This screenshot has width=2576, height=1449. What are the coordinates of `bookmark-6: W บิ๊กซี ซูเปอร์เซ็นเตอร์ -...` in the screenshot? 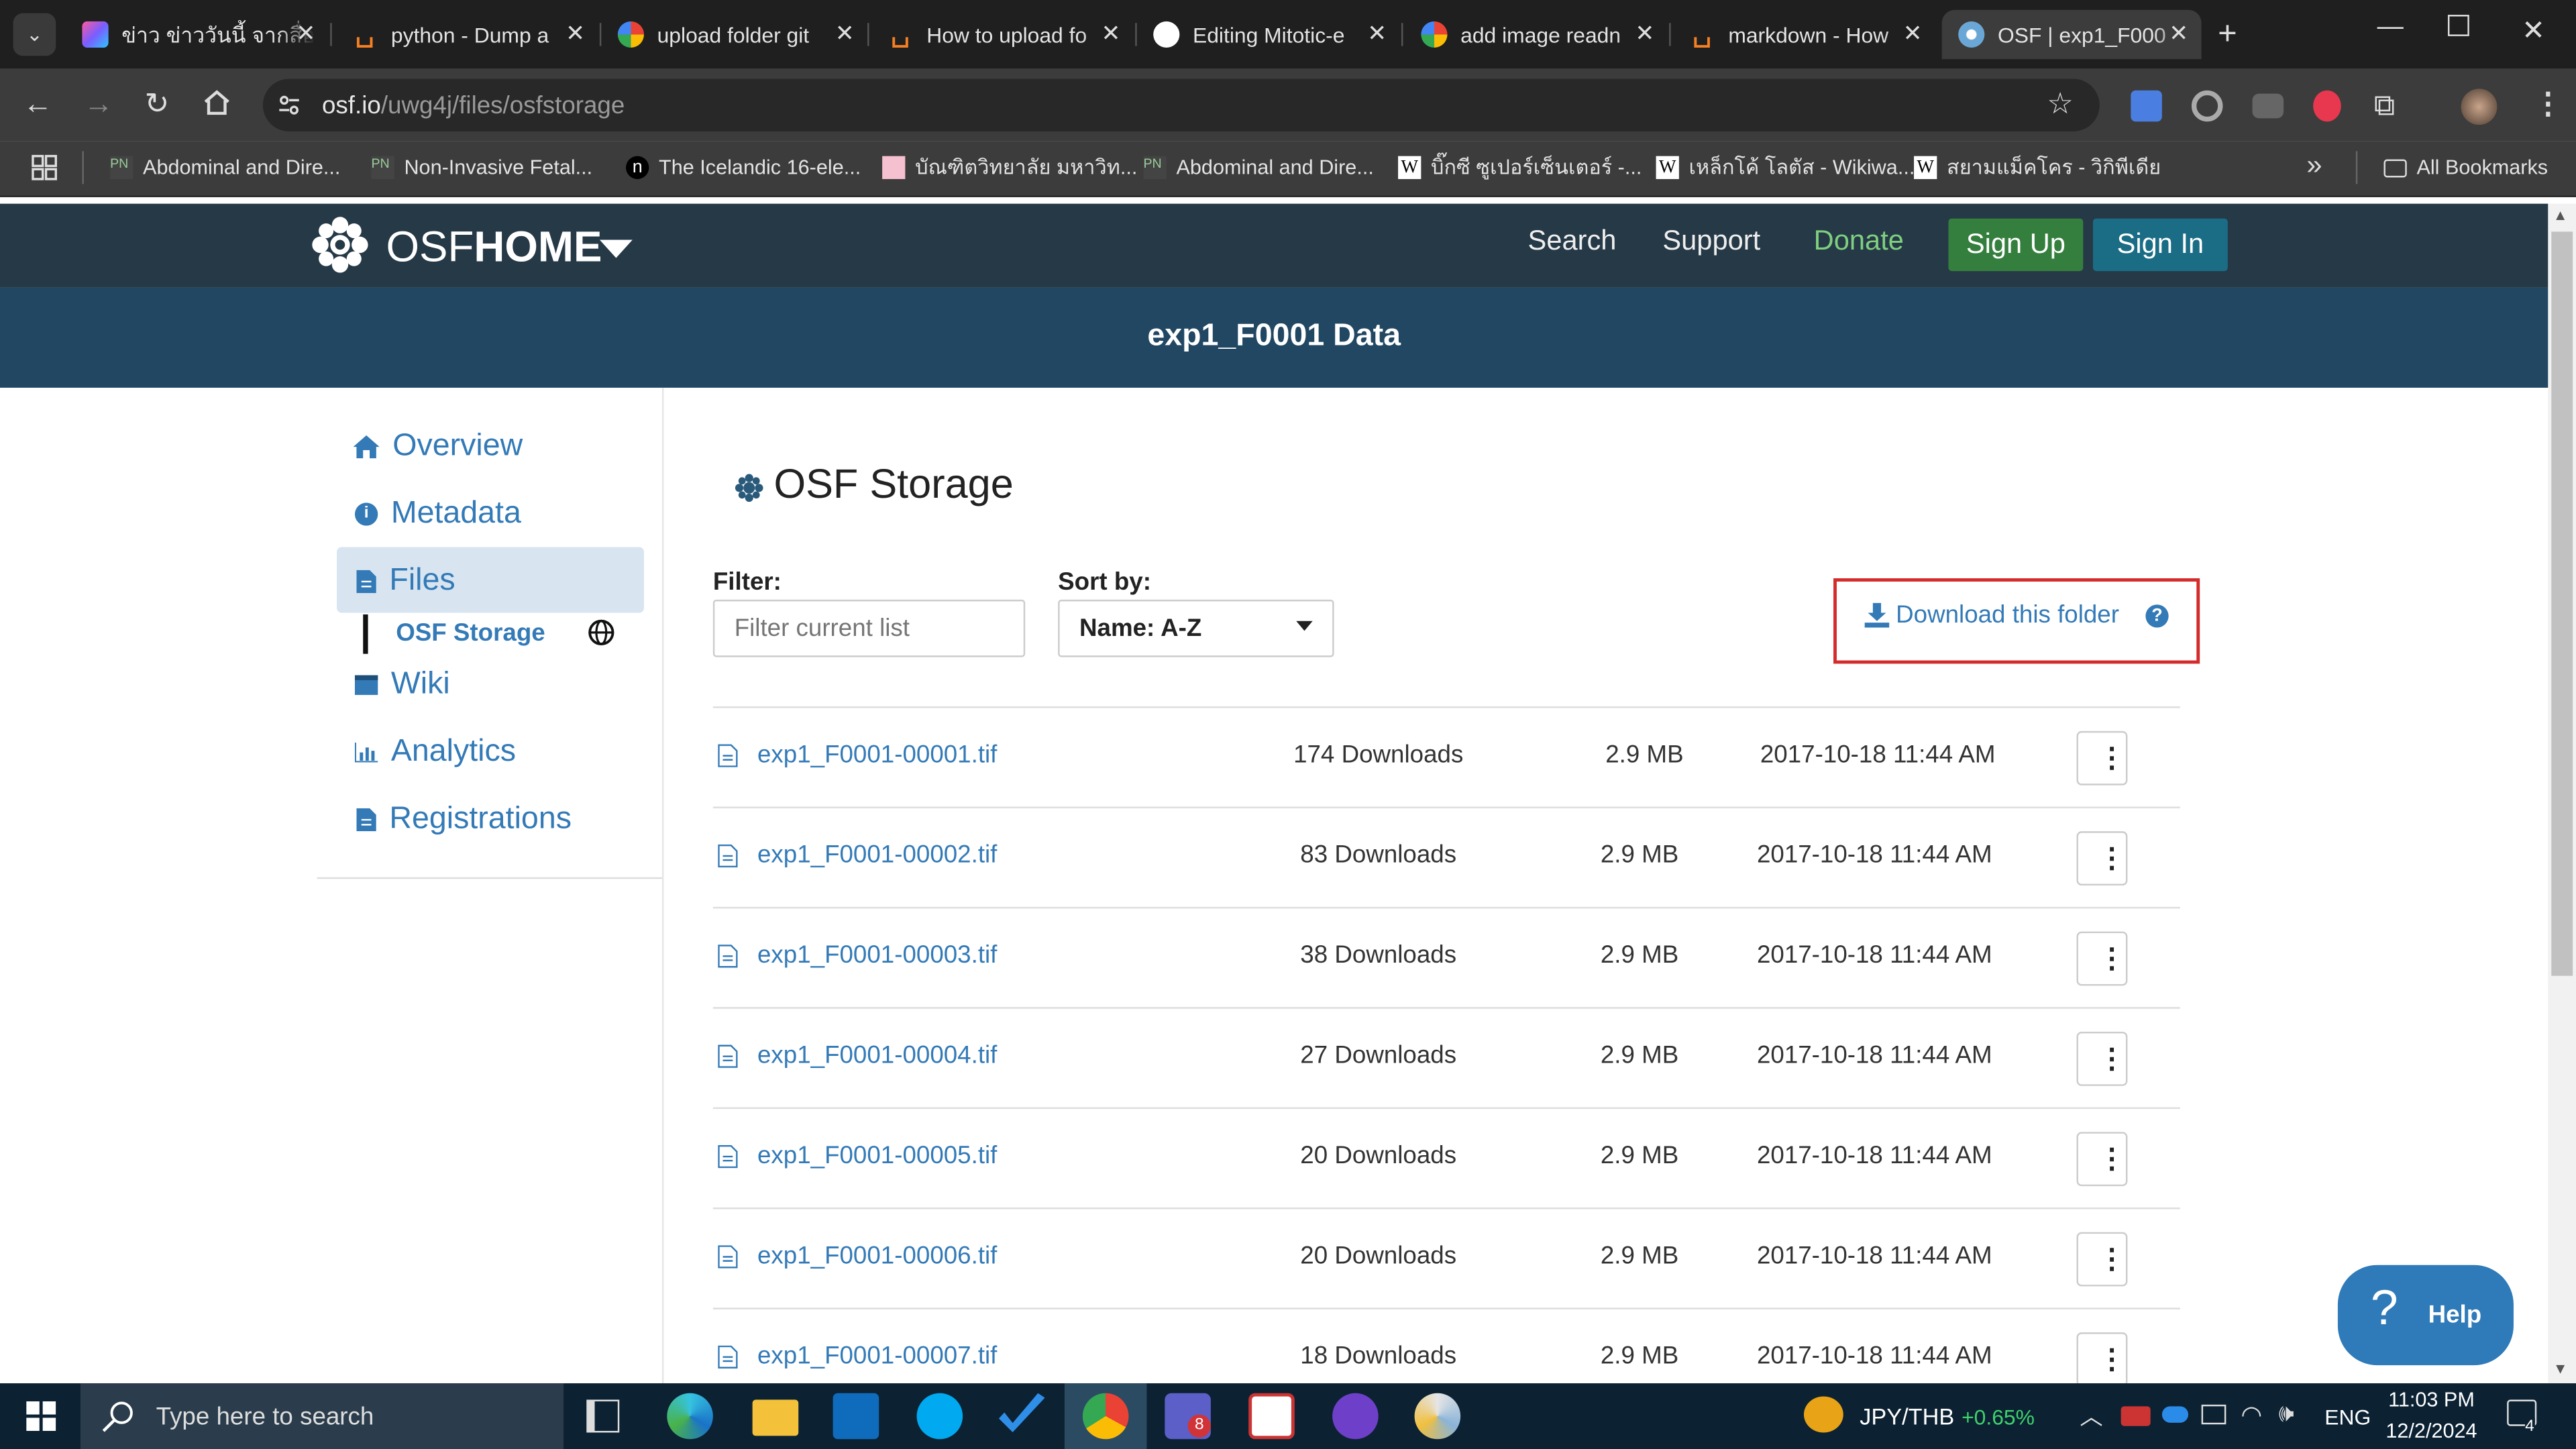 It's located at (1520, 167).